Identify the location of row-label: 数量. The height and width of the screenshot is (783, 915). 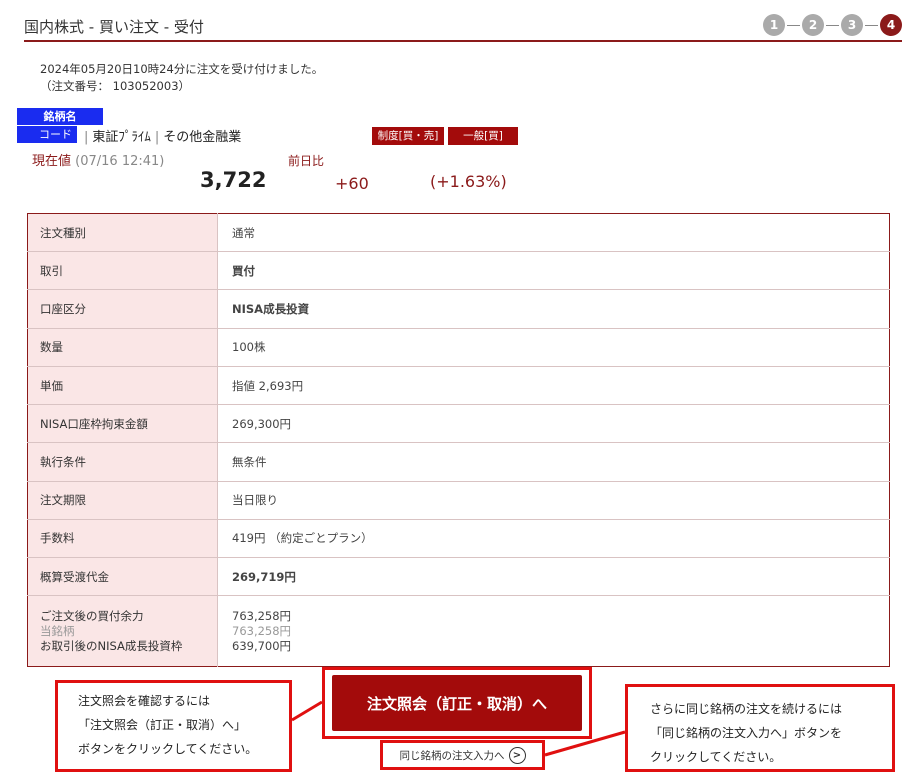
(122, 347).